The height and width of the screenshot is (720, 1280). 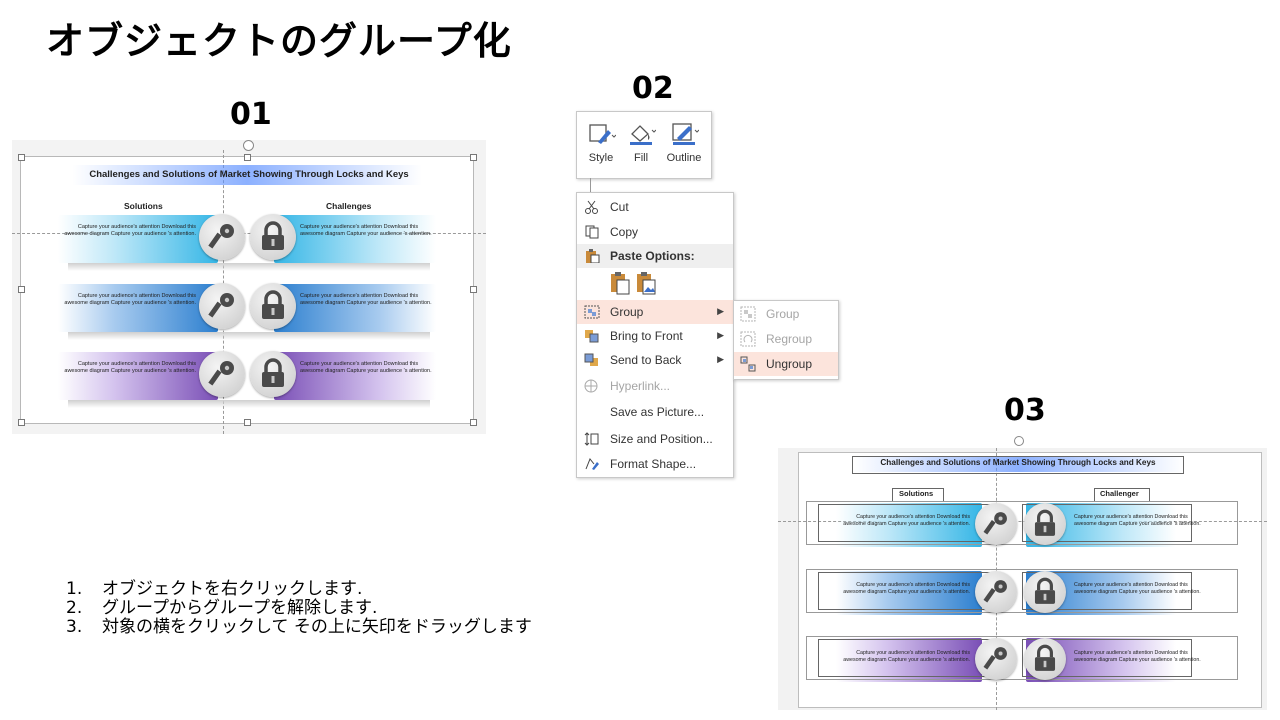 What do you see at coordinates (591, 359) in the screenshot?
I see `send-back-icon` at bounding box center [591, 359].